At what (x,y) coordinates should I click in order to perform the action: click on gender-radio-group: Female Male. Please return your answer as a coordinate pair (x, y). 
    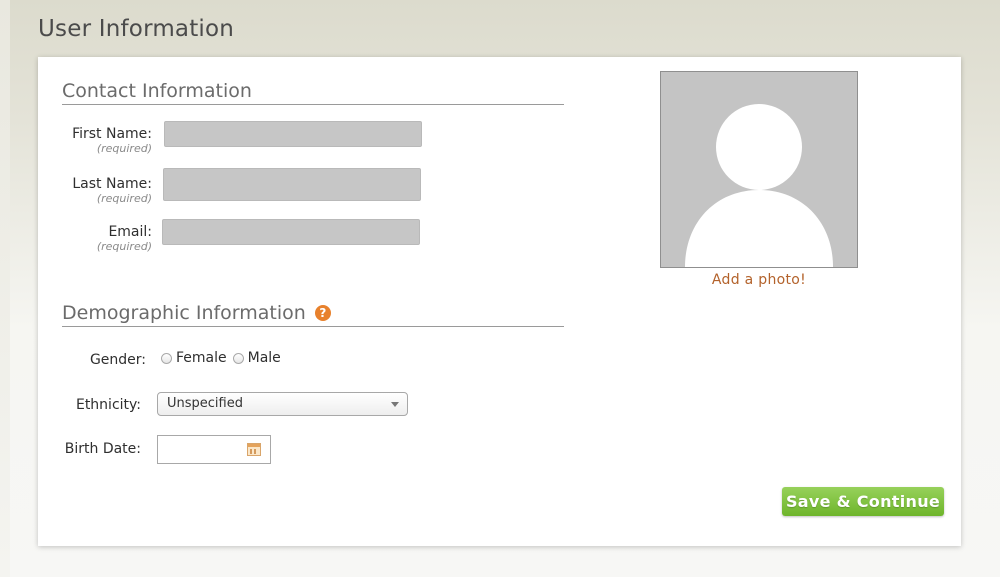
    Looking at the image, I should click on (224, 358).